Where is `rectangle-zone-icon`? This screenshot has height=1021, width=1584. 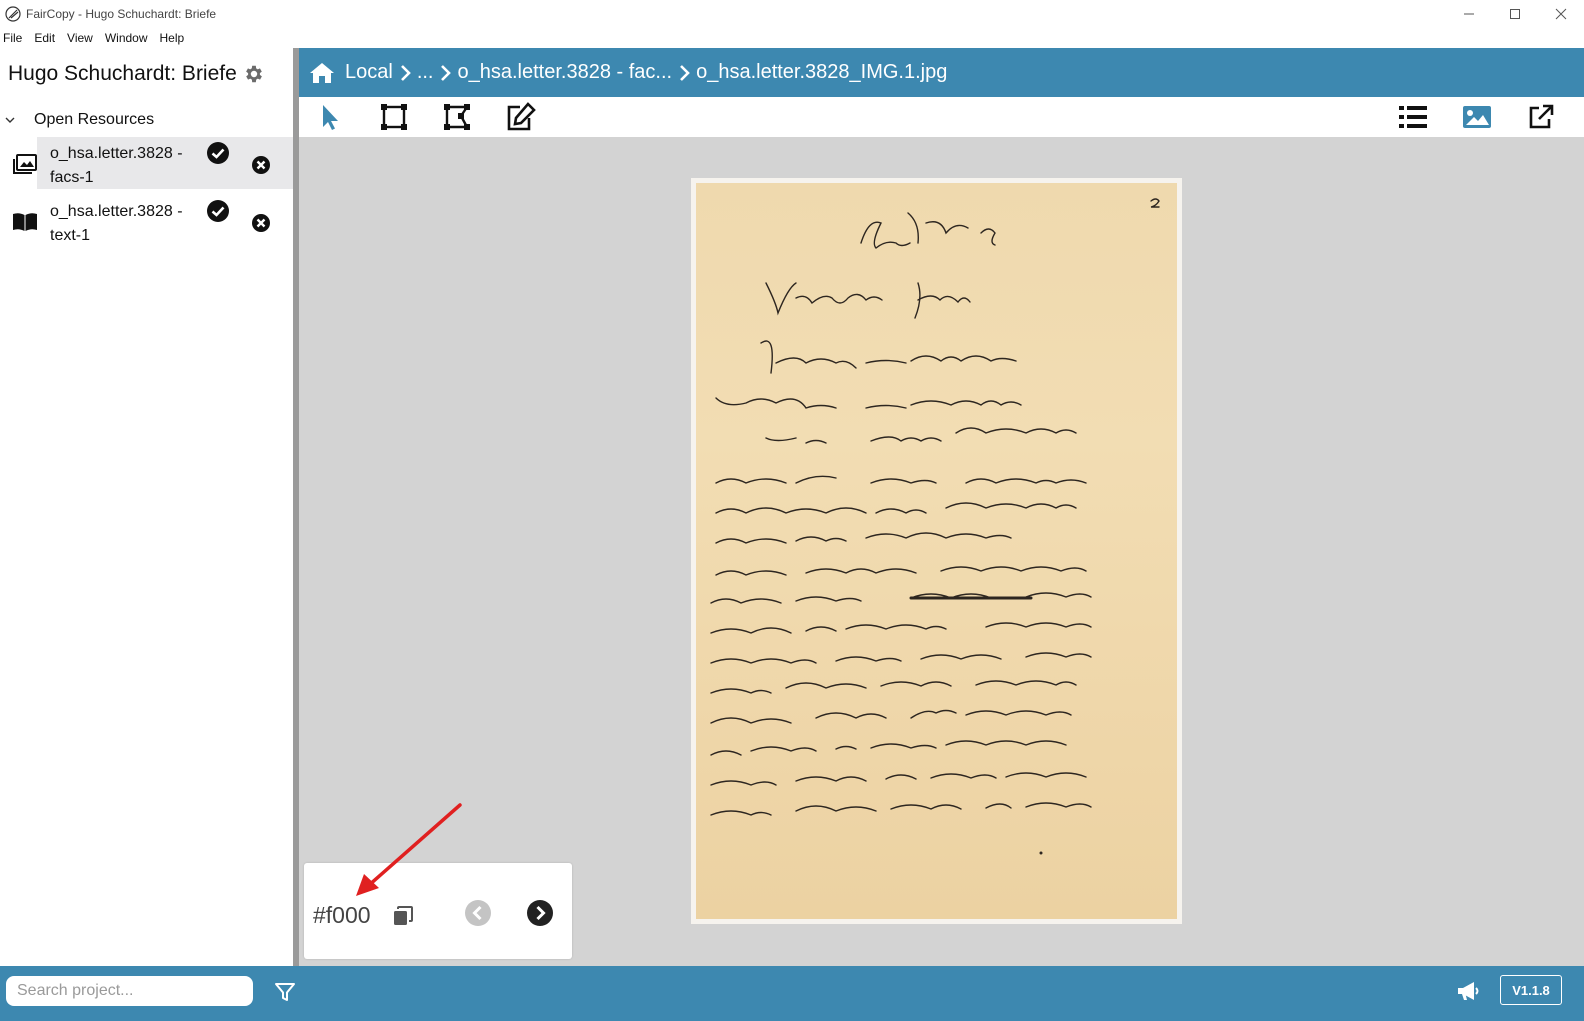 rectangle-zone-icon is located at coordinates (394, 117).